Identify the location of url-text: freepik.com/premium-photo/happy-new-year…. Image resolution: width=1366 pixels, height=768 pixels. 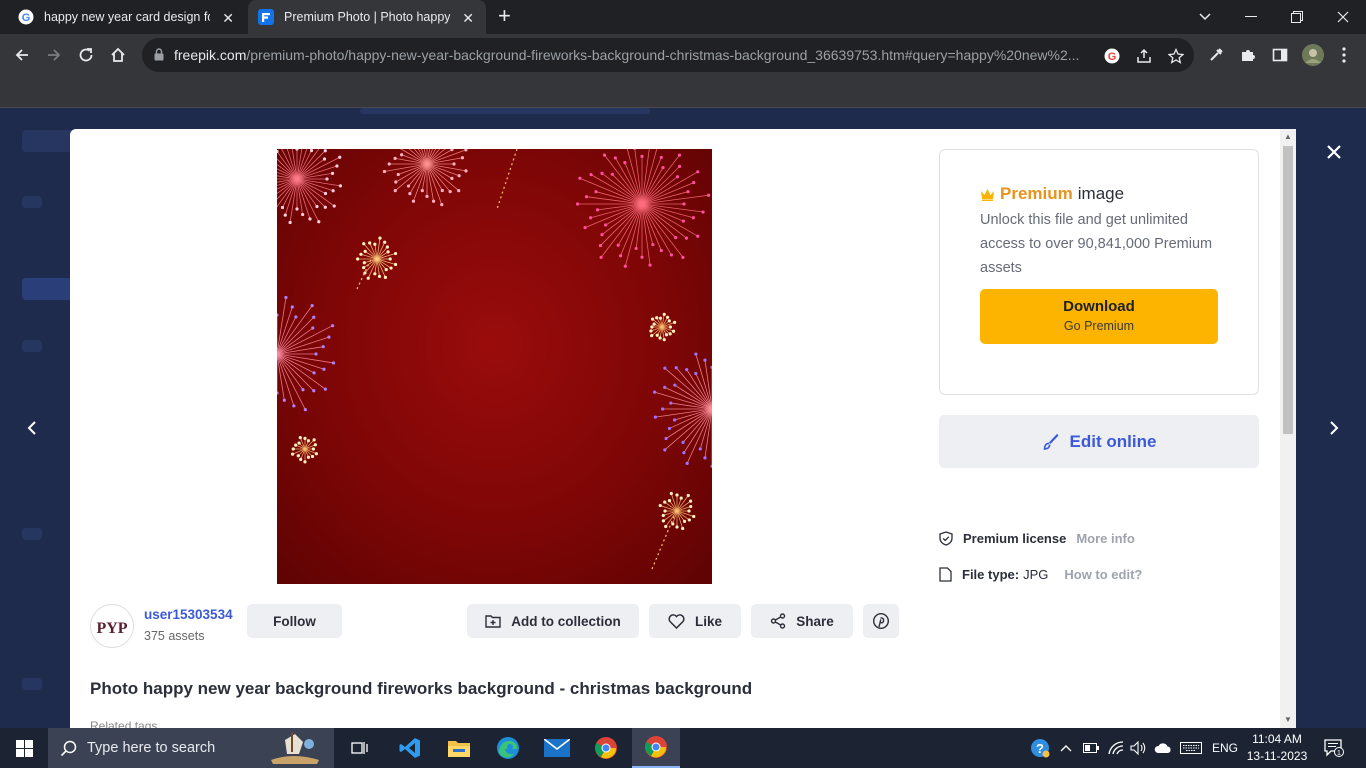
(633, 55).